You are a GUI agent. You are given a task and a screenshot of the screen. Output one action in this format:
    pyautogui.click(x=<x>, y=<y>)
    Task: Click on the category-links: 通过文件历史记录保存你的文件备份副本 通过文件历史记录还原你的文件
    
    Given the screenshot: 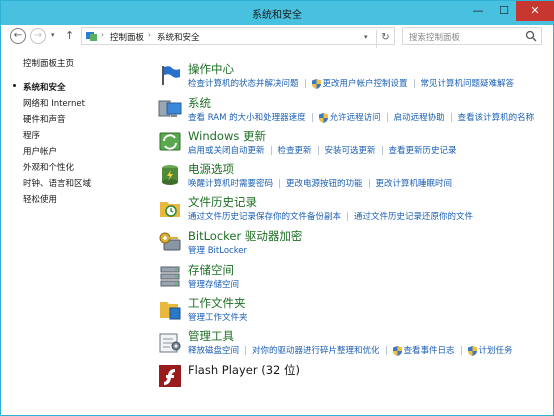 What is the action you would take?
    pyautogui.click(x=330, y=216)
    